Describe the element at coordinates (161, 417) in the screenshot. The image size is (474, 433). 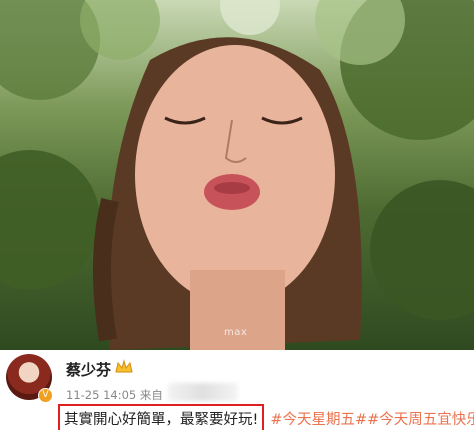
I see `post-text-highlighted: 其實開心好簡單，最緊要好玩!` at that location.